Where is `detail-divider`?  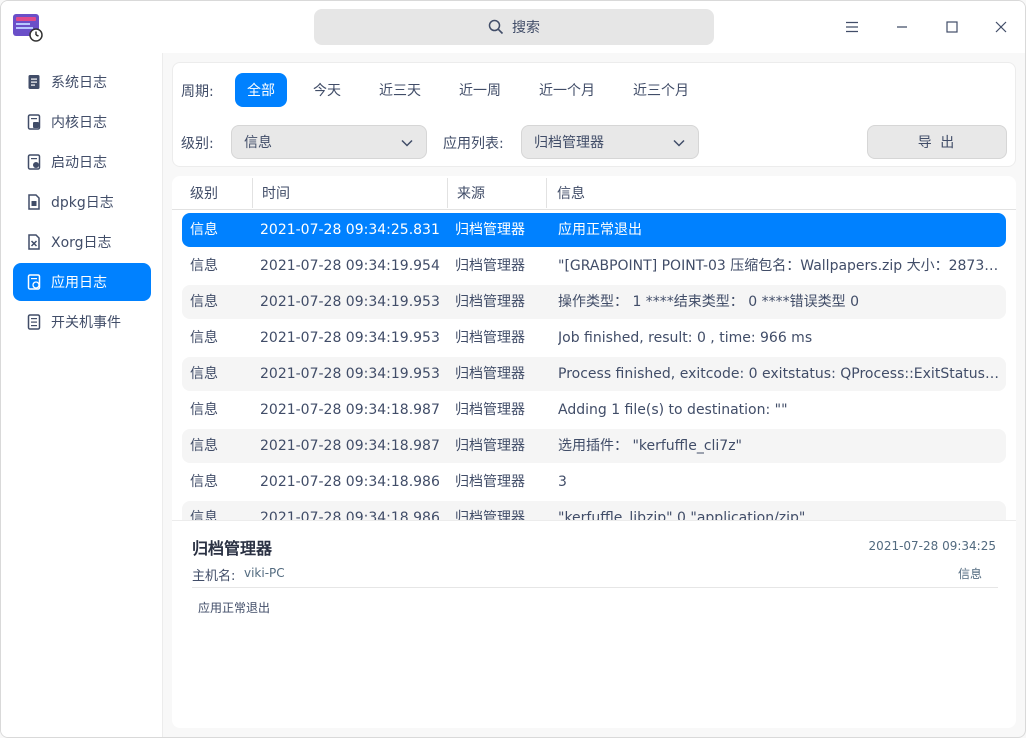
detail-divider is located at coordinates (595, 587).